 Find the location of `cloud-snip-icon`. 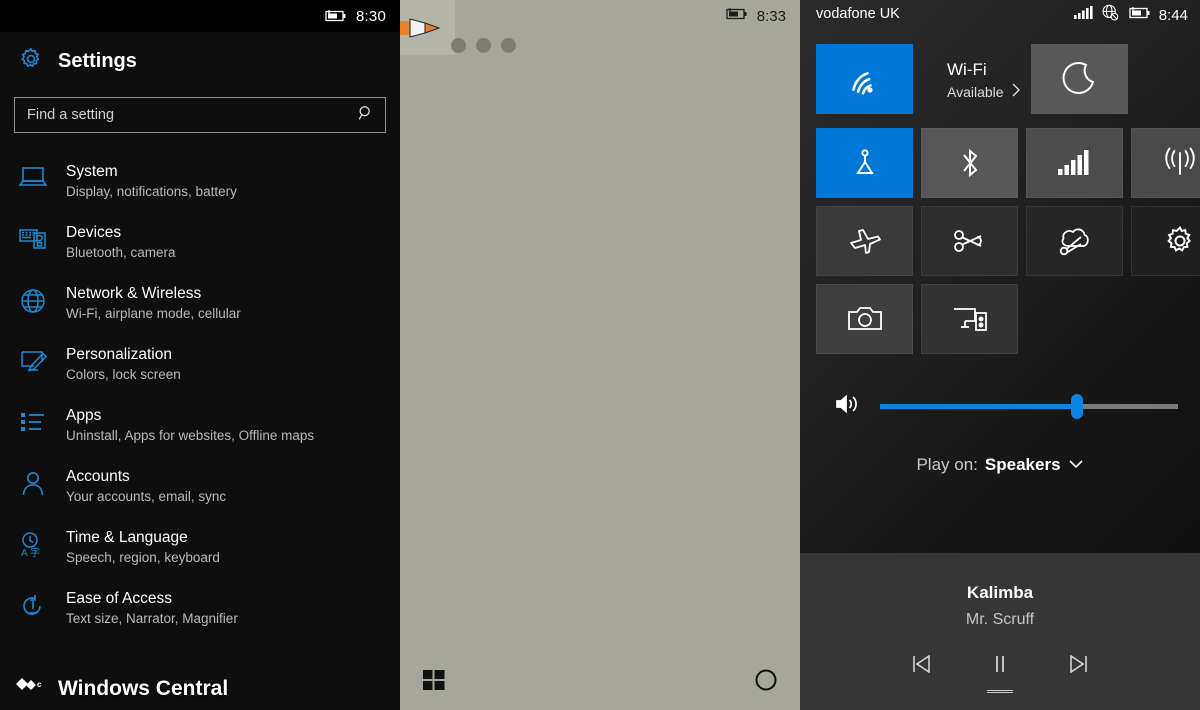

cloud-snip-icon is located at coordinates (1074, 242).